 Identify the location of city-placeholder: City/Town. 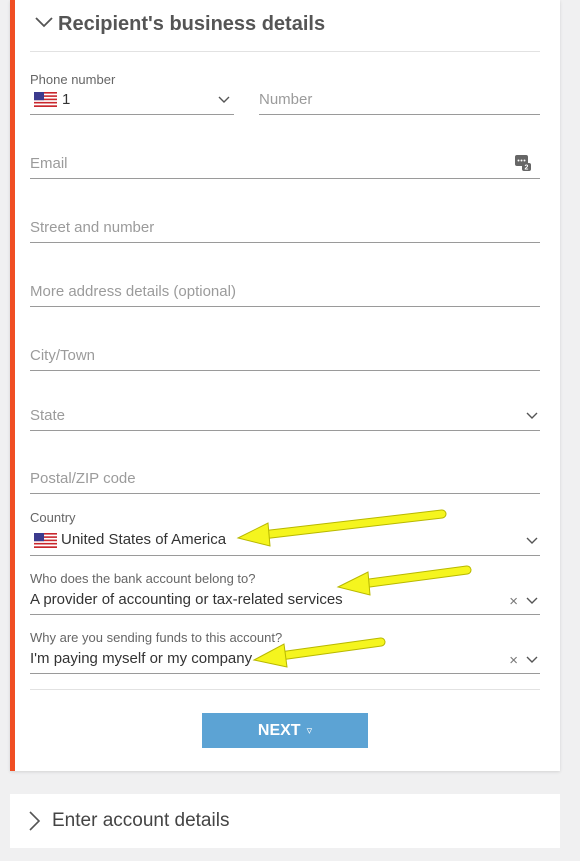
(63, 355).